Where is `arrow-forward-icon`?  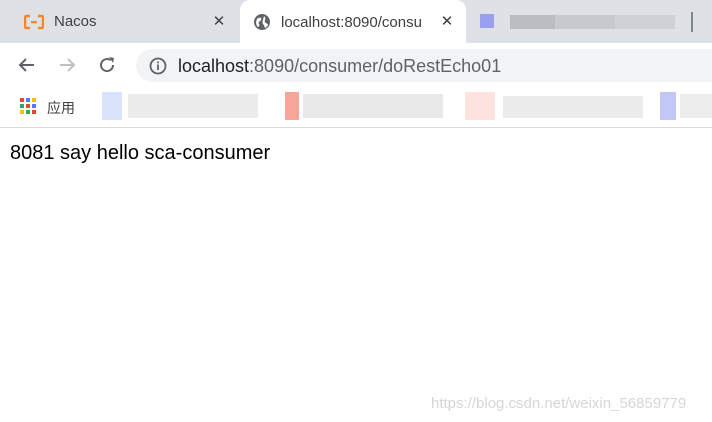
arrow-forward-icon is located at coordinates (67, 65).